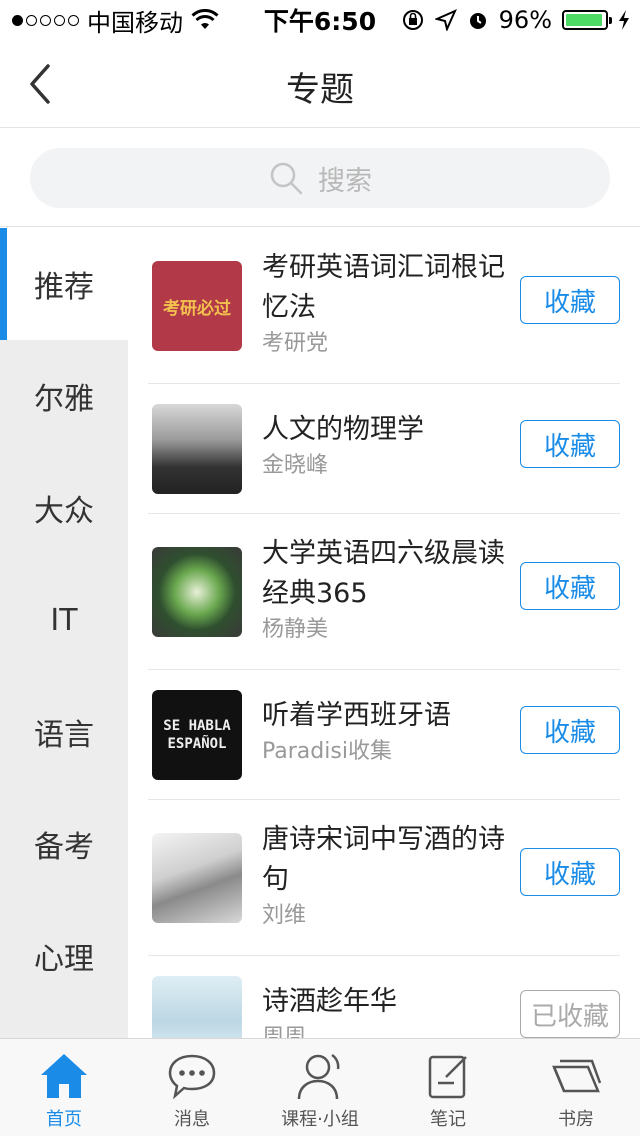  What do you see at coordinates (587, 20) in the screenshot?
I see `battery-icon` at bounding box center [587, 20].